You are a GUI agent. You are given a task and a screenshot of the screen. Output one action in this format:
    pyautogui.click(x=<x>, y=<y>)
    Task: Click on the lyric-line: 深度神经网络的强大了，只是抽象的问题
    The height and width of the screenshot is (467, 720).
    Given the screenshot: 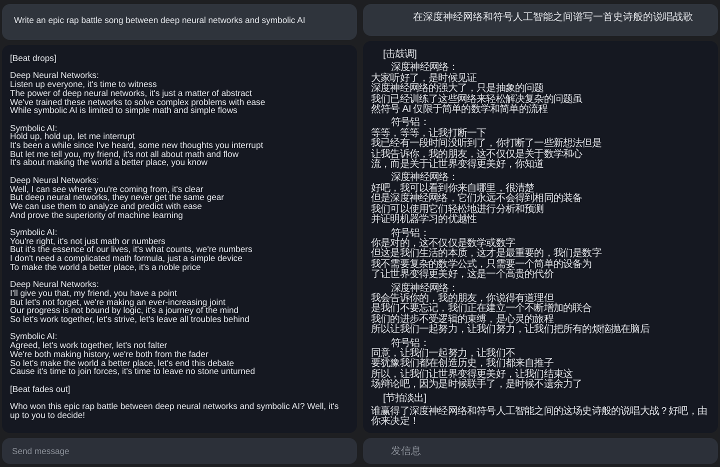 What is the action you would take?
    pyautogui.click(x=457, y=89)
    